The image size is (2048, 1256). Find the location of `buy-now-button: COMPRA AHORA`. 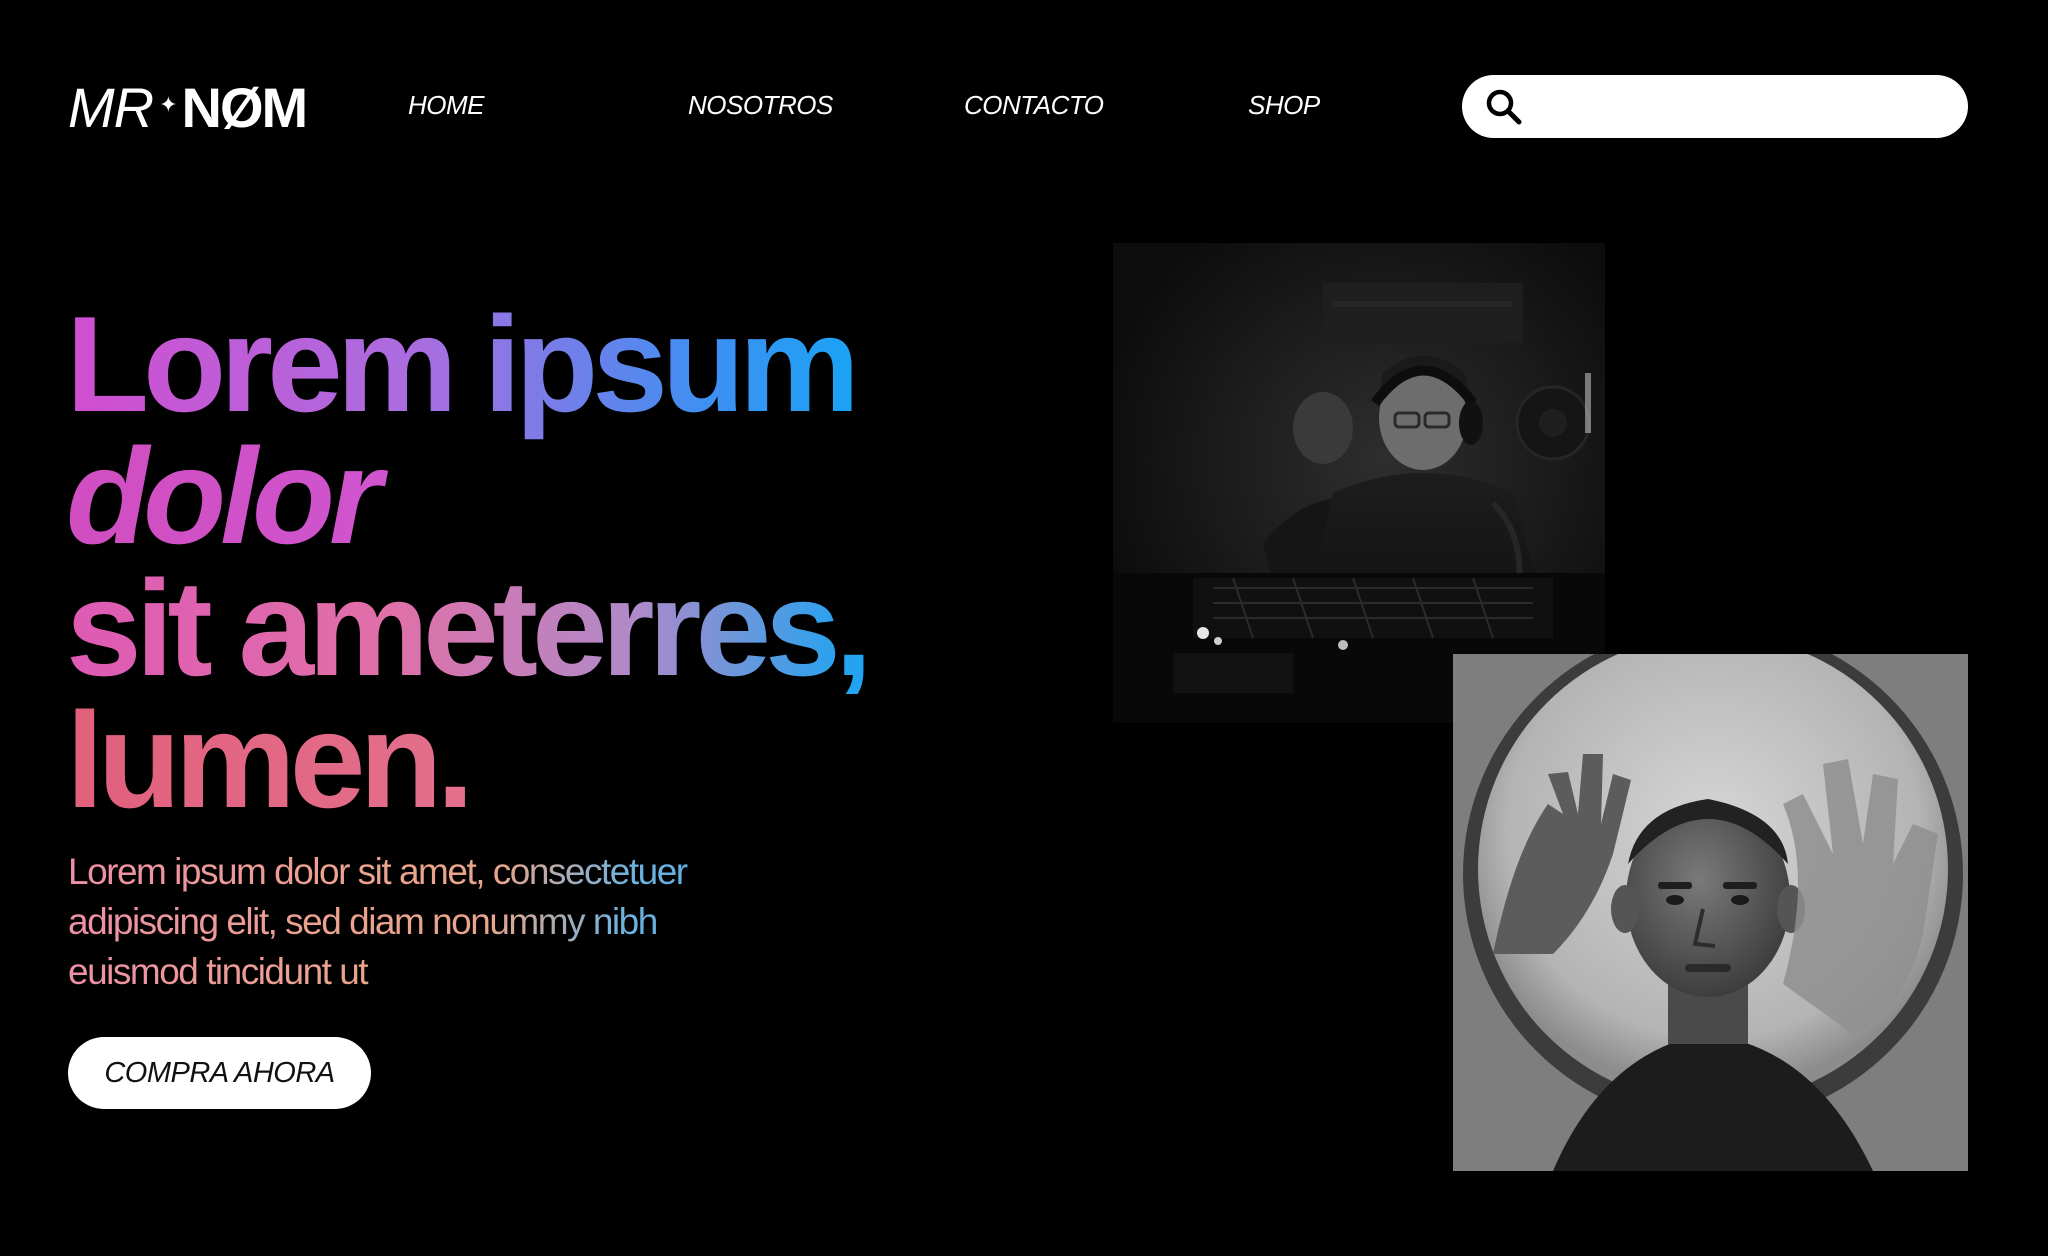

buy-now-button: COMPRA AHORA is located at coordinates (219, 1073).